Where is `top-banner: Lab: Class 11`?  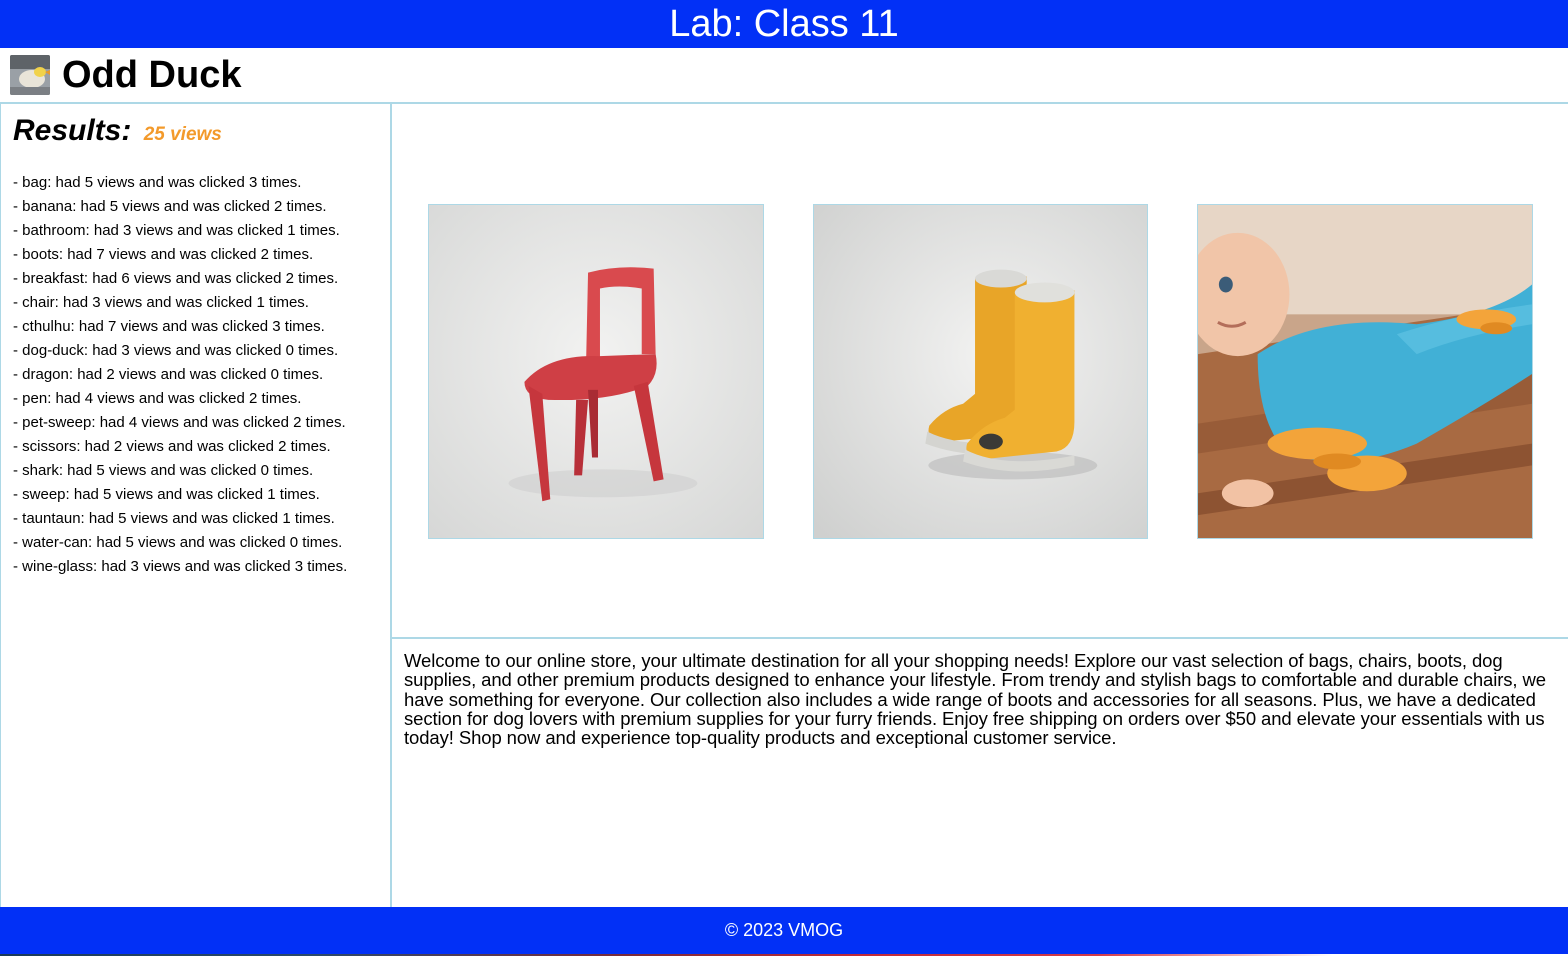
top-banner: Lab: Class 11 is located at coordinates (784, 24).